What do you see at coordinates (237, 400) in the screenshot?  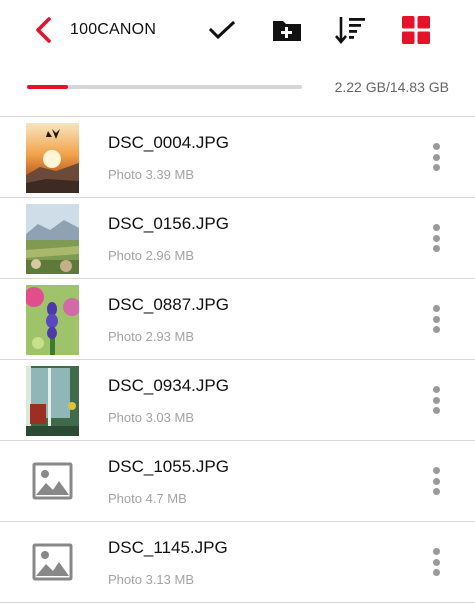 I see `file-row: DSC_0934.JPG Photo 3.03 MB` at bounding box center [237, 400].